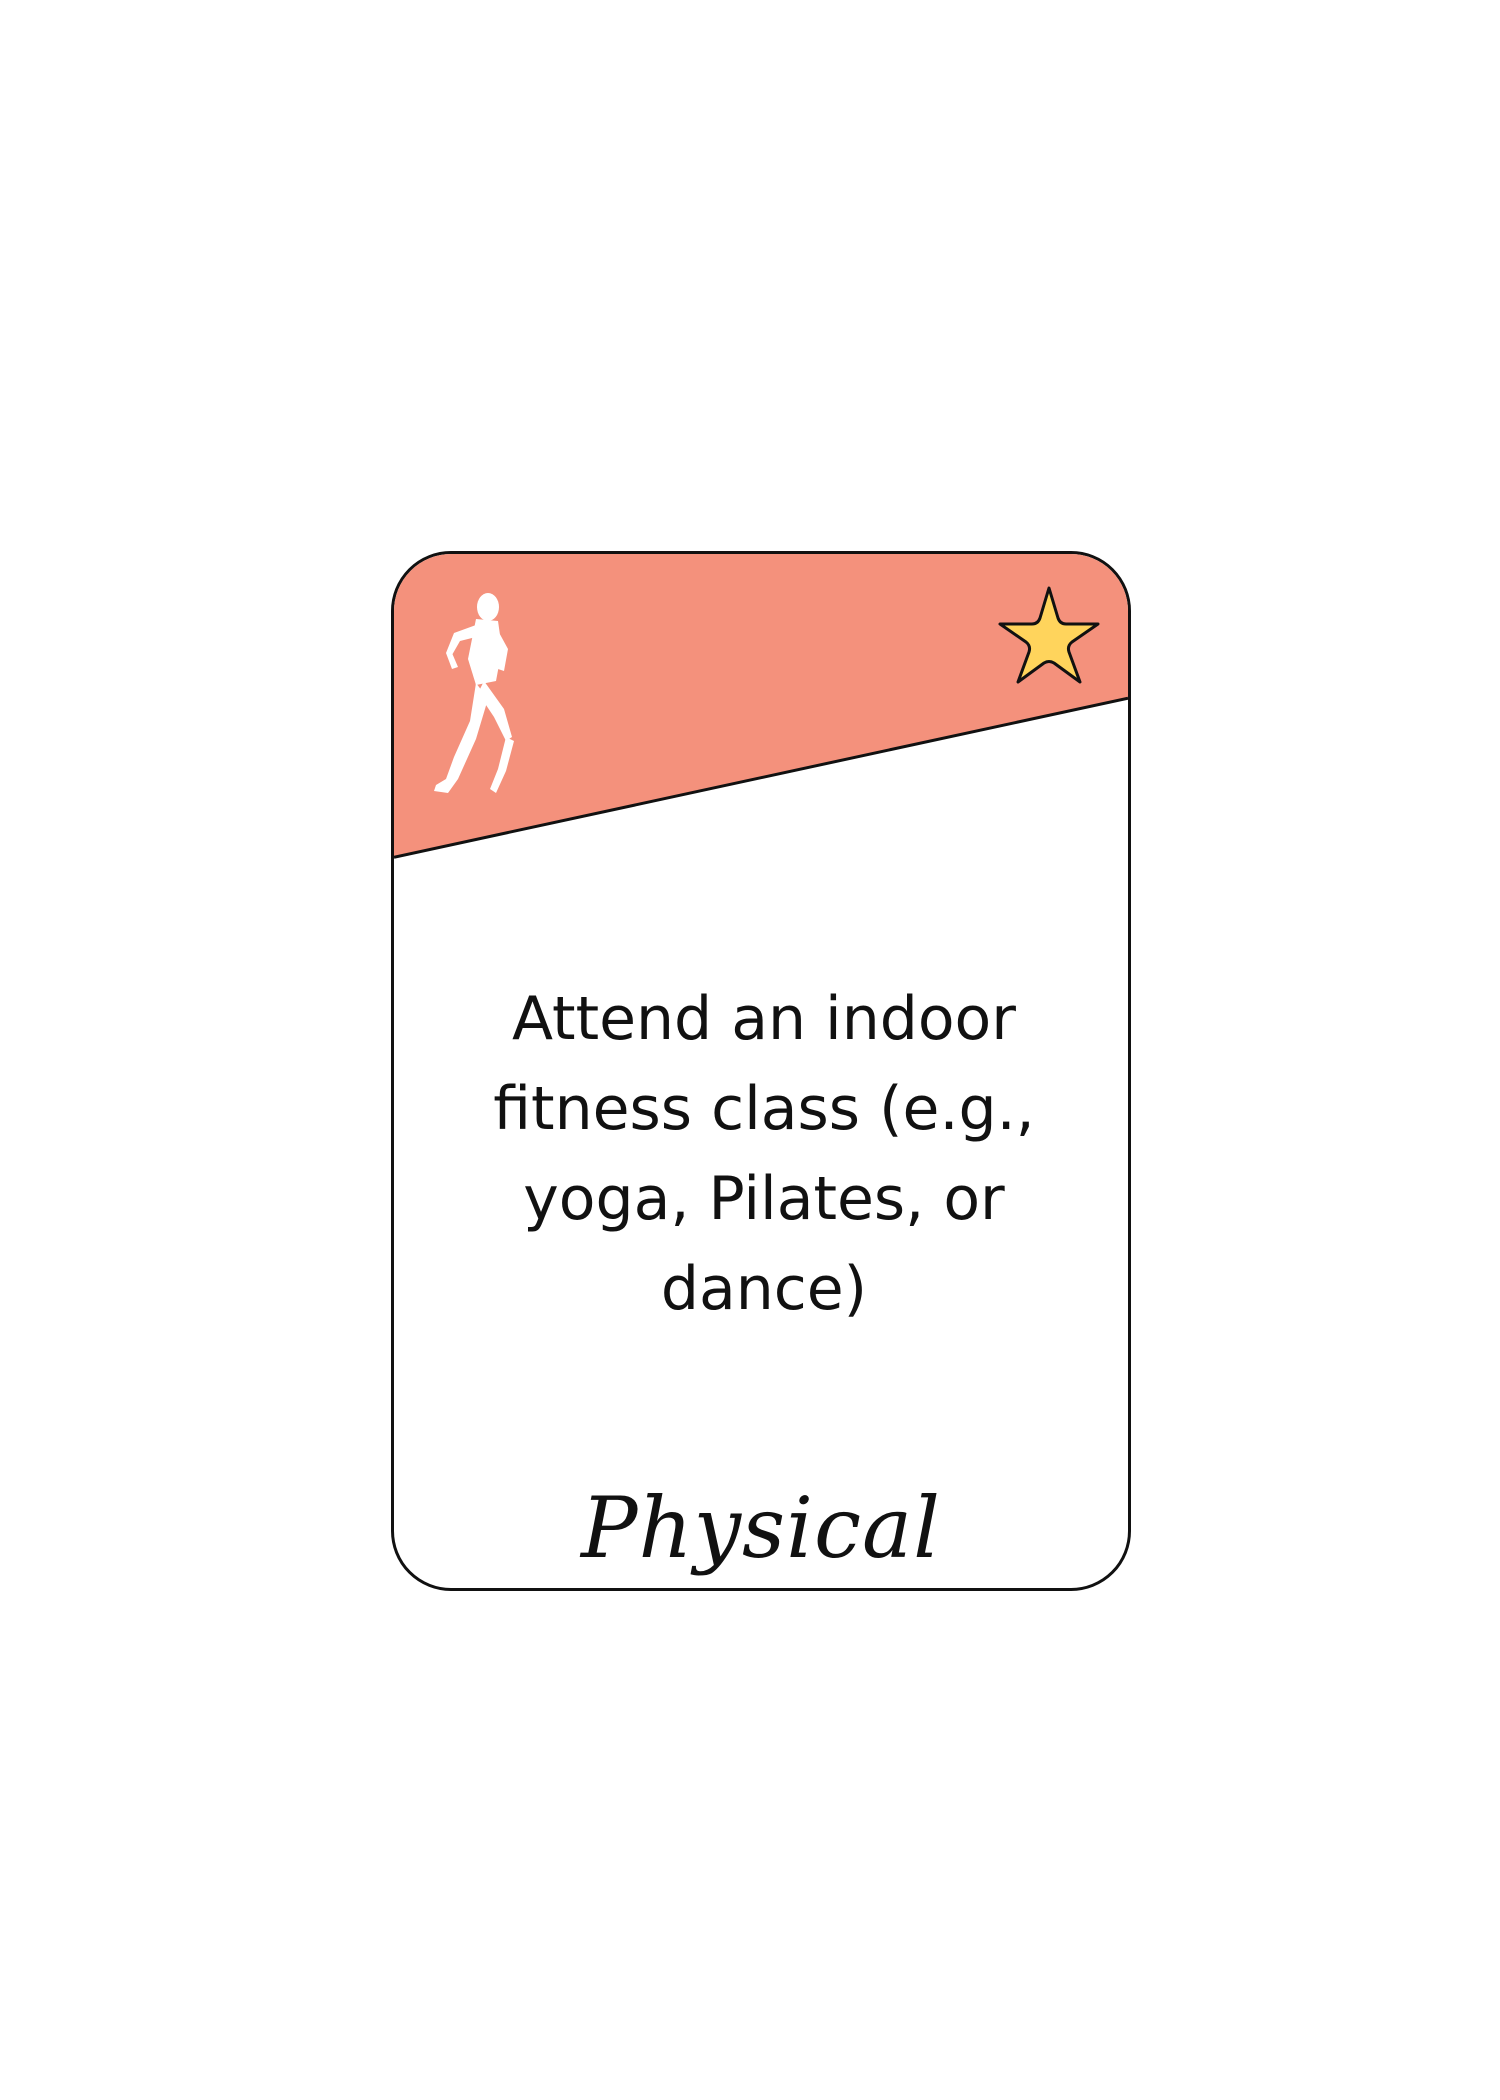  What do you see at coordinates (761, 1528) in the screenshot?
I see `category-label: Physical` at bounding box center [761, 1528].